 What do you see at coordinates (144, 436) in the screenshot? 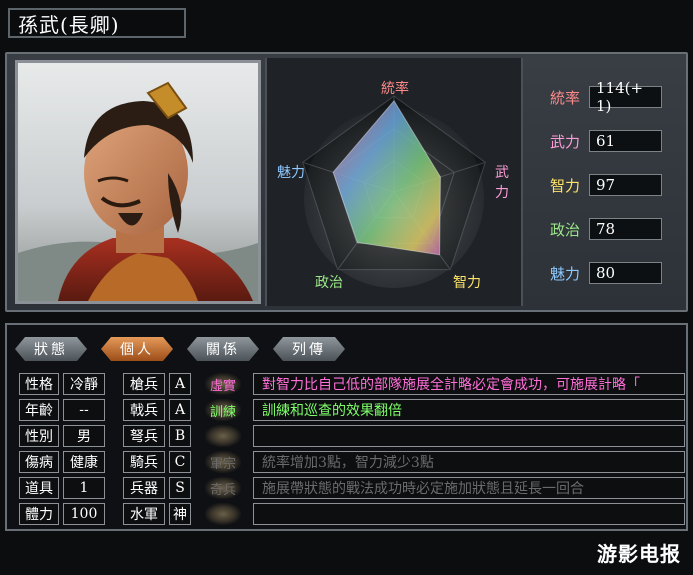
I see `aptitude-label: 弩兵` at bounding box center [144, 436].